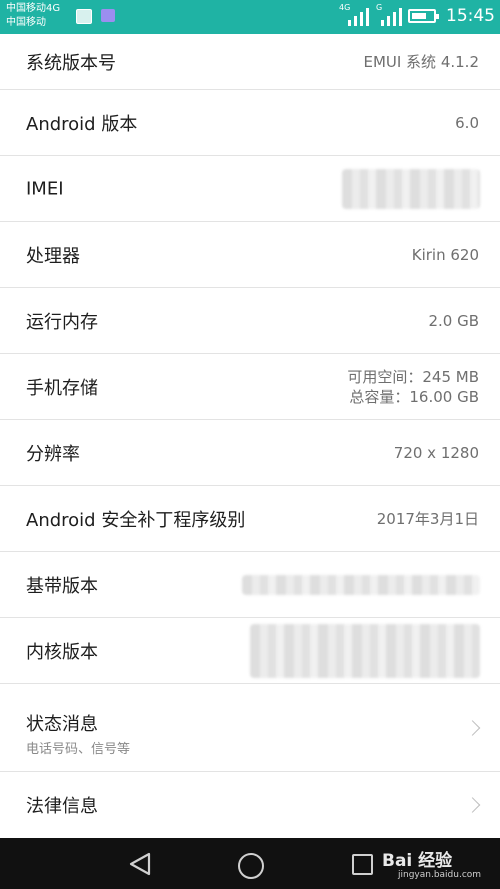 Image resolution: width=500 pixels, height=889 pixels. What do you see at coordinates (467, 122) in the screenshot?
I see `item-value: 6.0` at bounding box center [467, 122].